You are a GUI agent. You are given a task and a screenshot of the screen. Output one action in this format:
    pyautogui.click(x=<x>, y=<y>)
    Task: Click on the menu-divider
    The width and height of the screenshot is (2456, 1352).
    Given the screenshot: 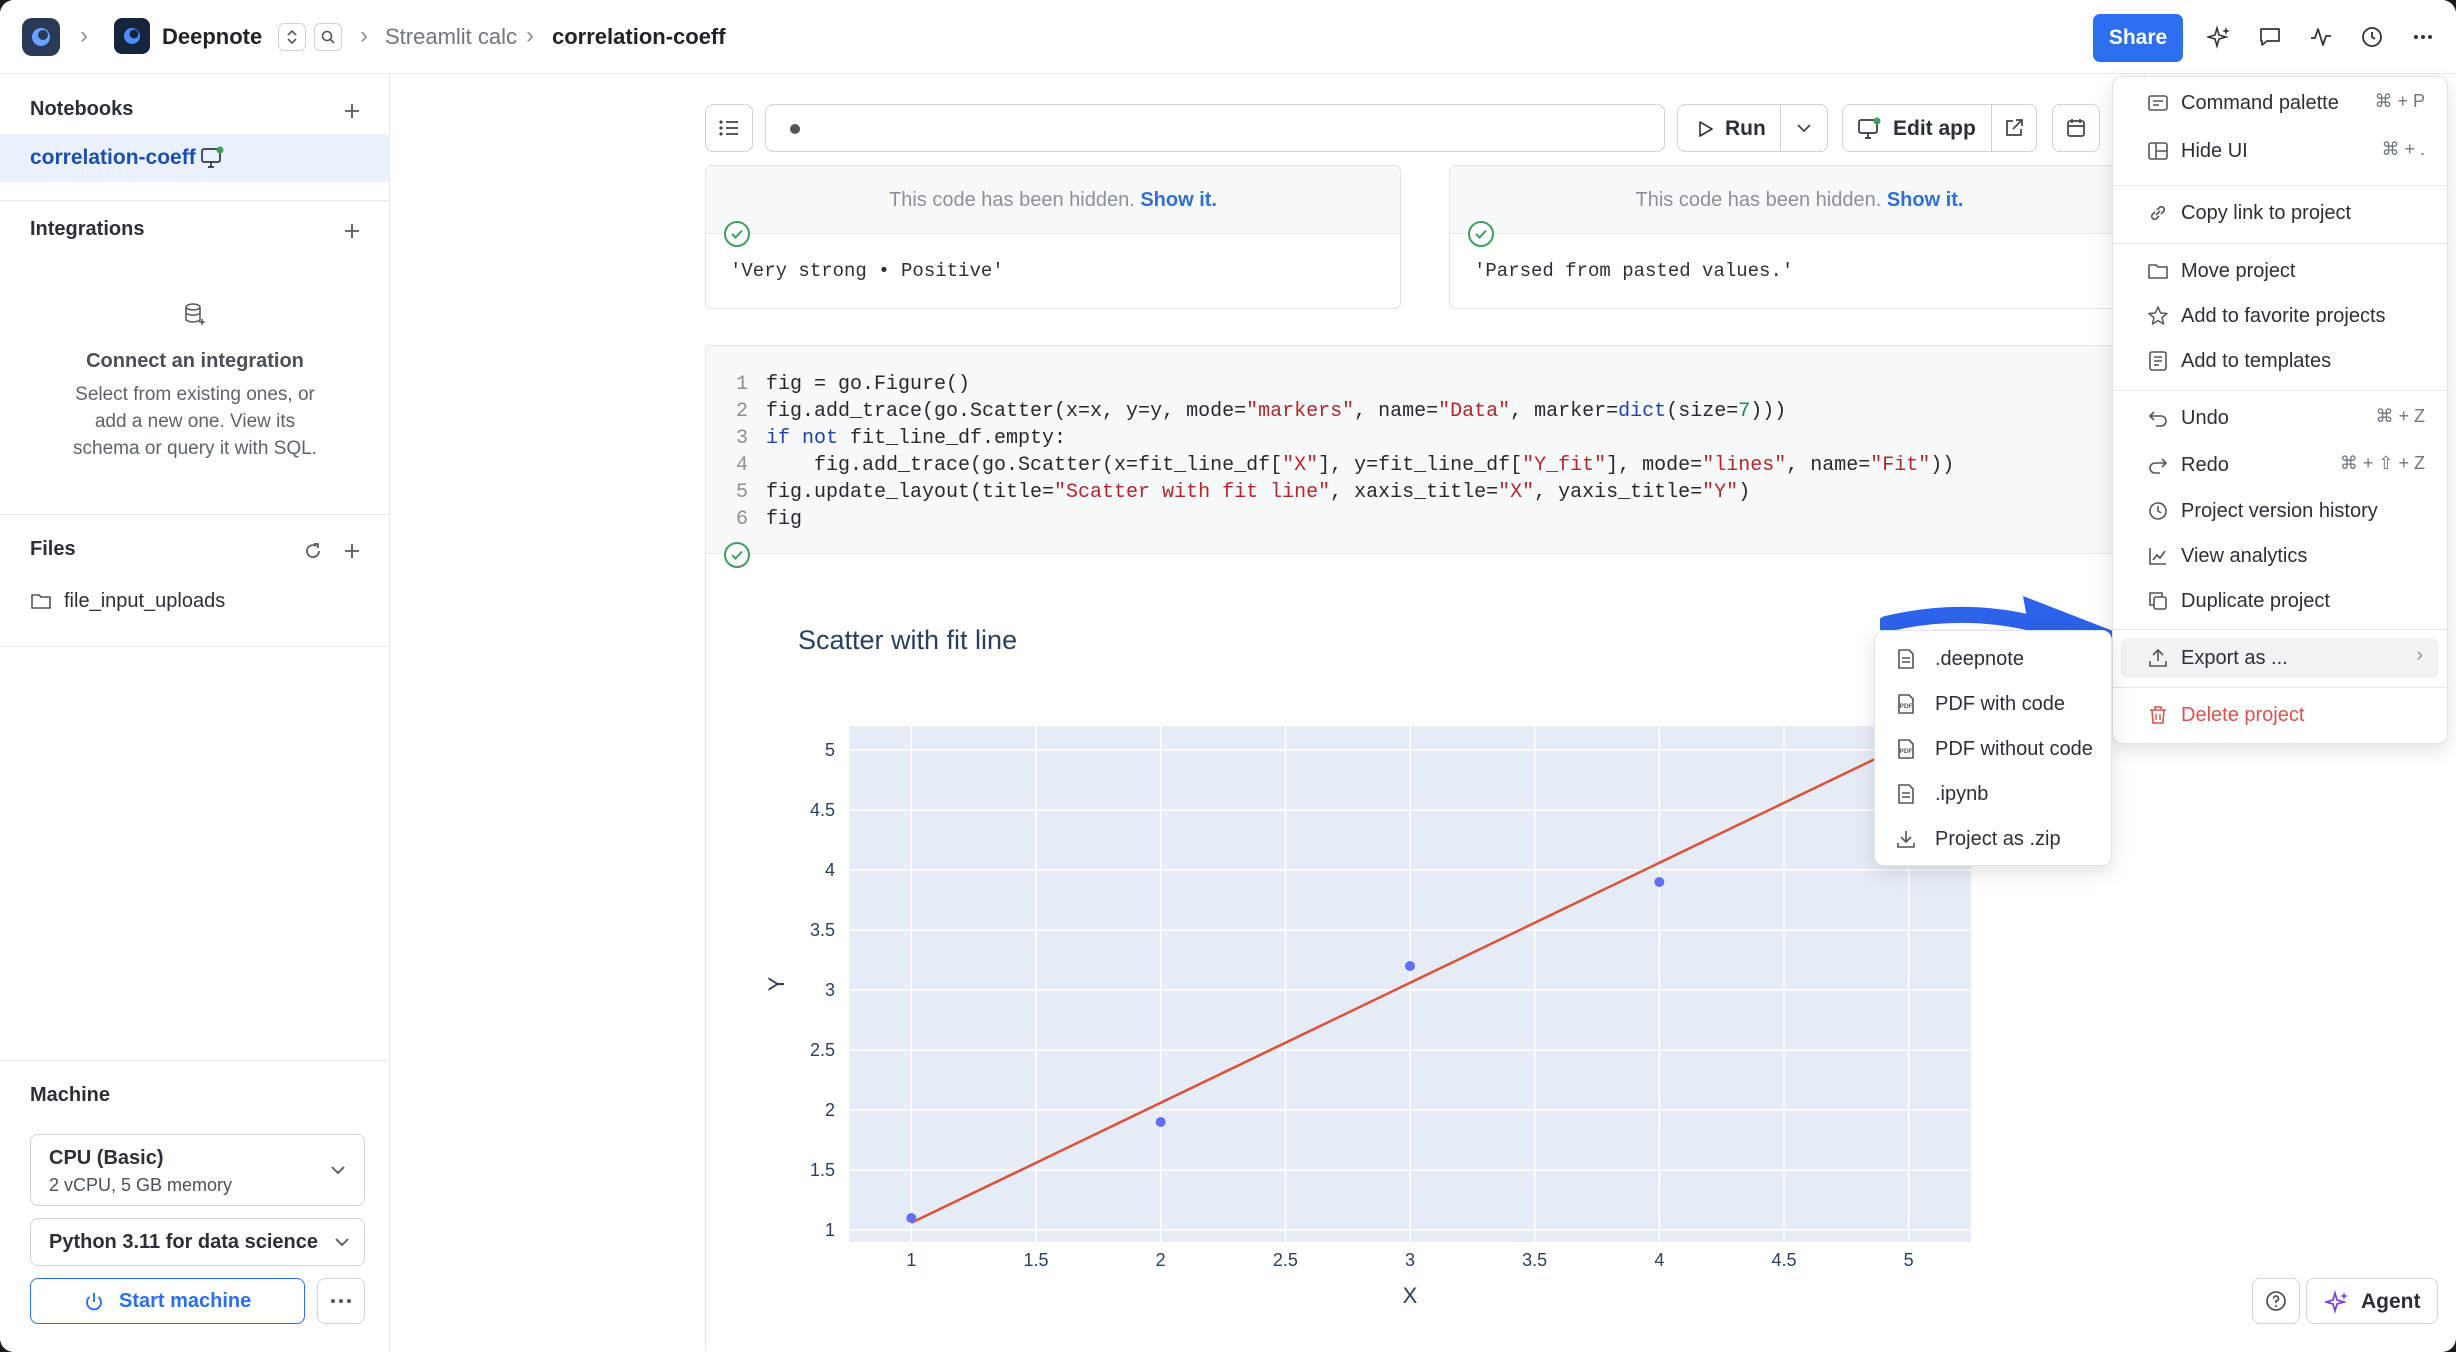 What is the action you would take?
    pyautogui.click(x=2281, y=390)
    